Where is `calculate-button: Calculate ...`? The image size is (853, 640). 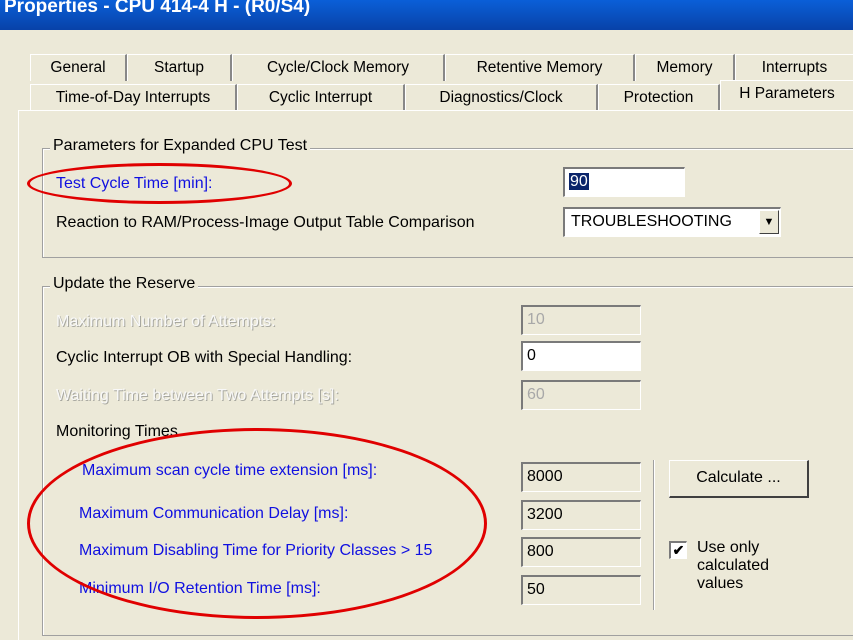
calculate-button: Calculate ... is located at coordinates (739, 479).